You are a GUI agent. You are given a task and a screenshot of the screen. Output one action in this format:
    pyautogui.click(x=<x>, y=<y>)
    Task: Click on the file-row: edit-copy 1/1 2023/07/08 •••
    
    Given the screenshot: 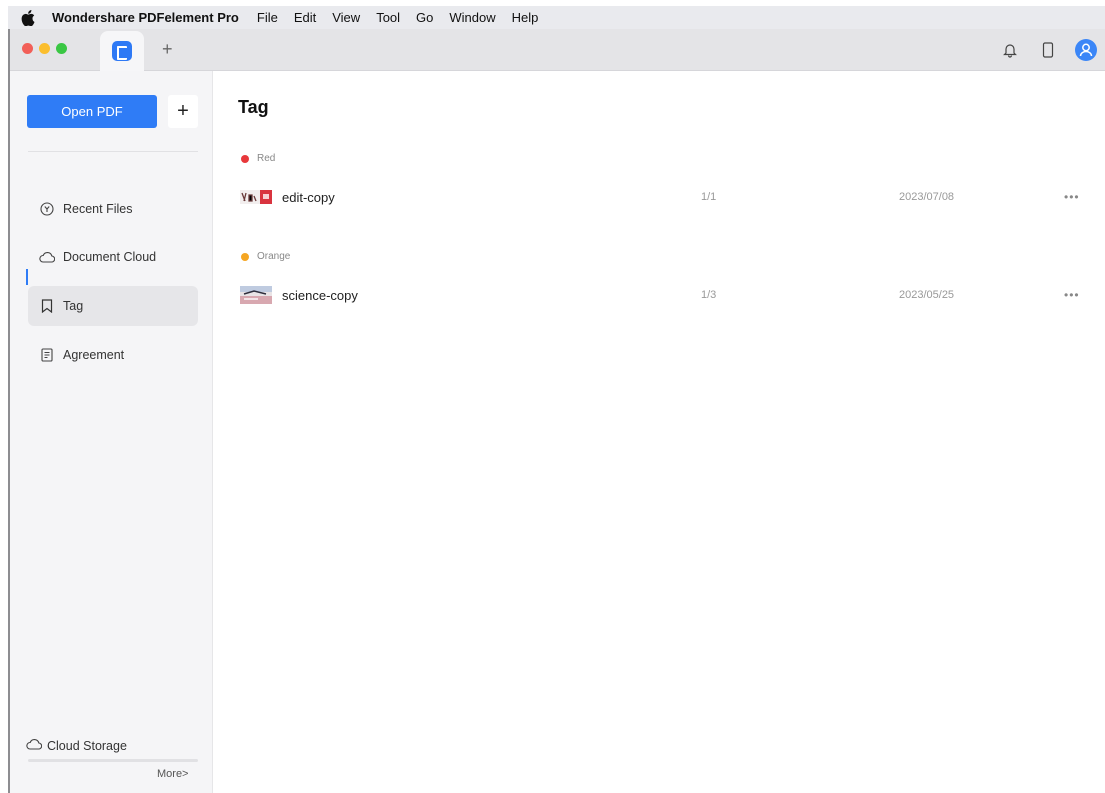 What is the action you would take?
    pyautogui.click(x=662, y=197)
    